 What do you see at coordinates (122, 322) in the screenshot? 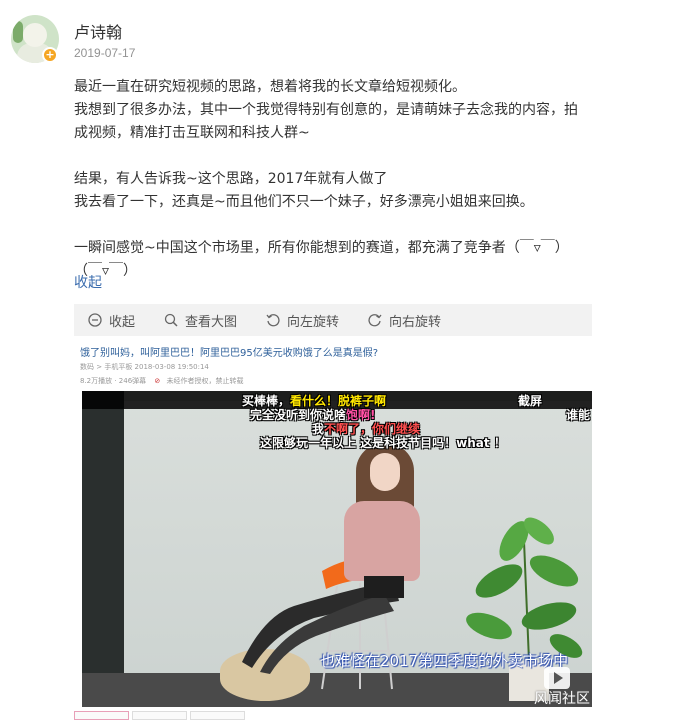
I see `toolbar-label: 收起` at bounding box center [122, 322].